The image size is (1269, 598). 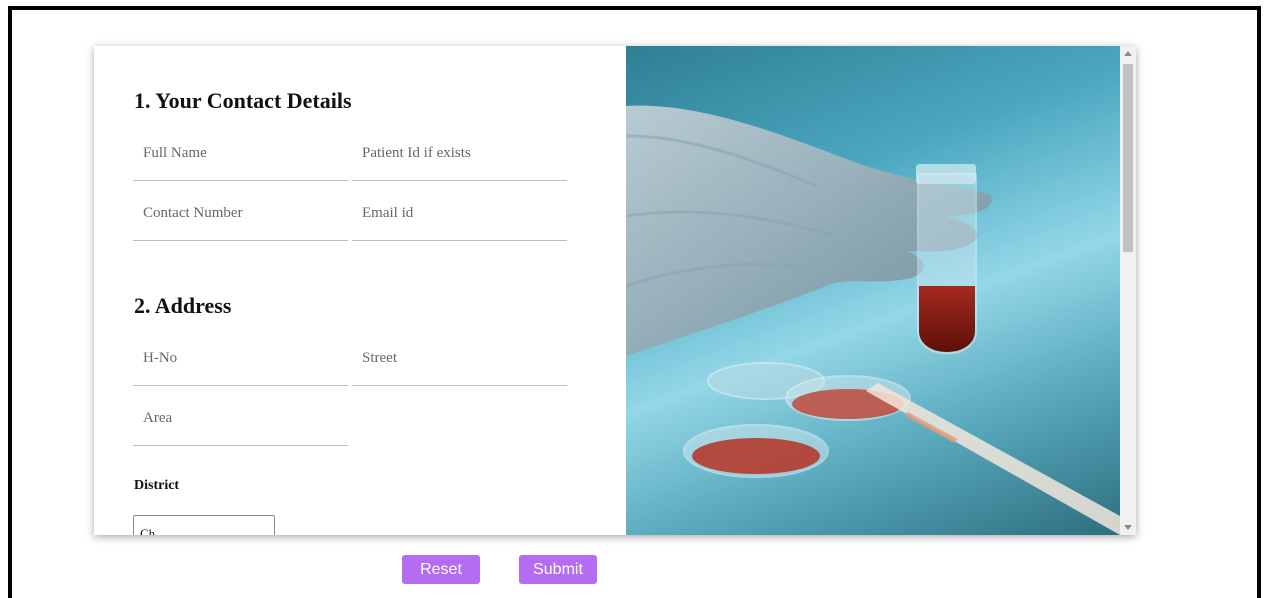 I want to click on petri-dishes-shape, so click(x=797, y=420).